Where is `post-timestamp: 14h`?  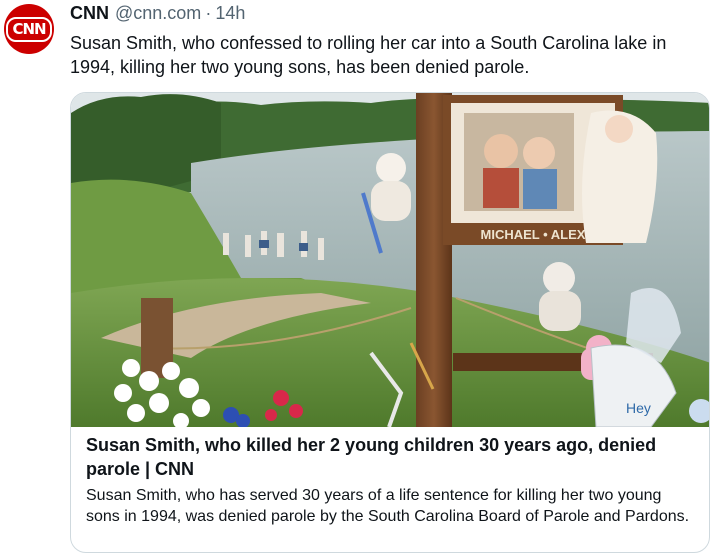 post-timestamp: 14h is located at coordinates (230, 13).